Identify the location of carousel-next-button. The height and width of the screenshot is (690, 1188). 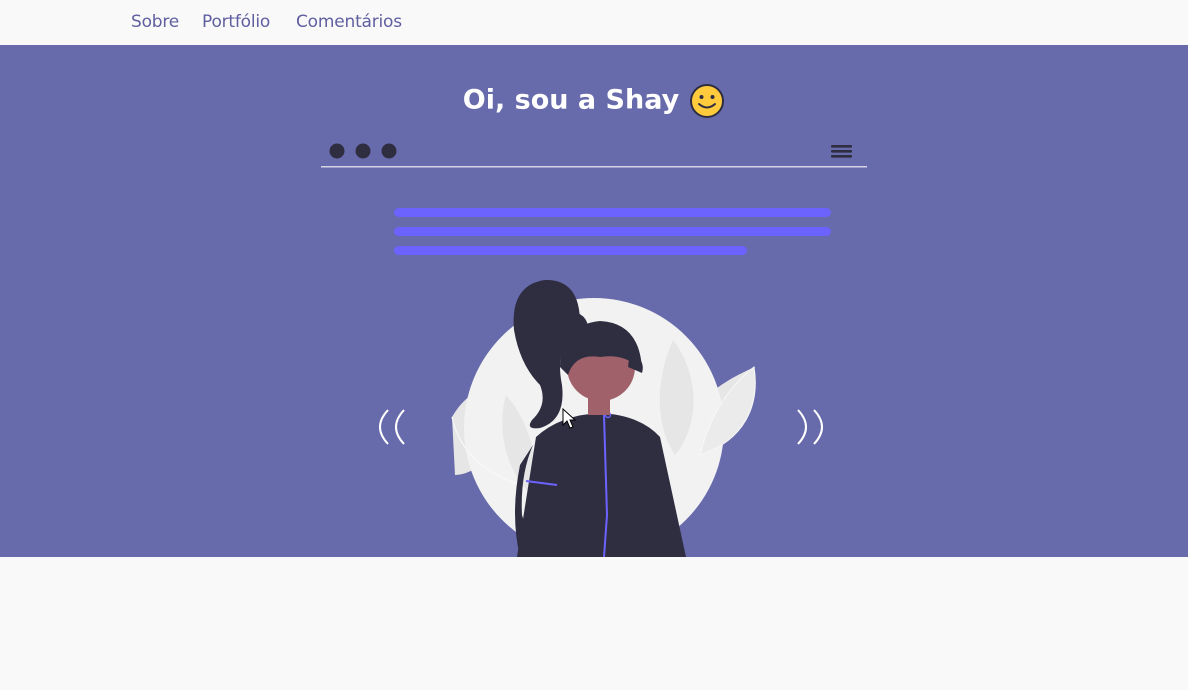
(814, 429).